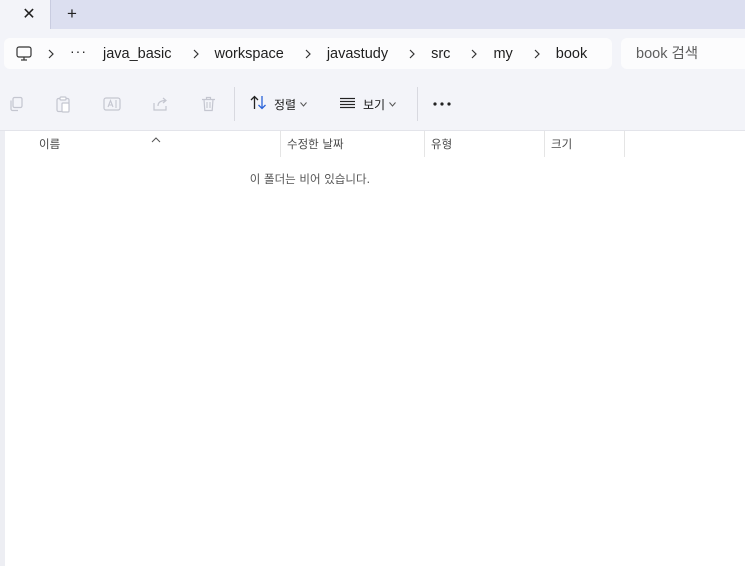 This screenshot has height=566, width=745. I want to click on breadcrumb-item-src: src, so click(440, 54).